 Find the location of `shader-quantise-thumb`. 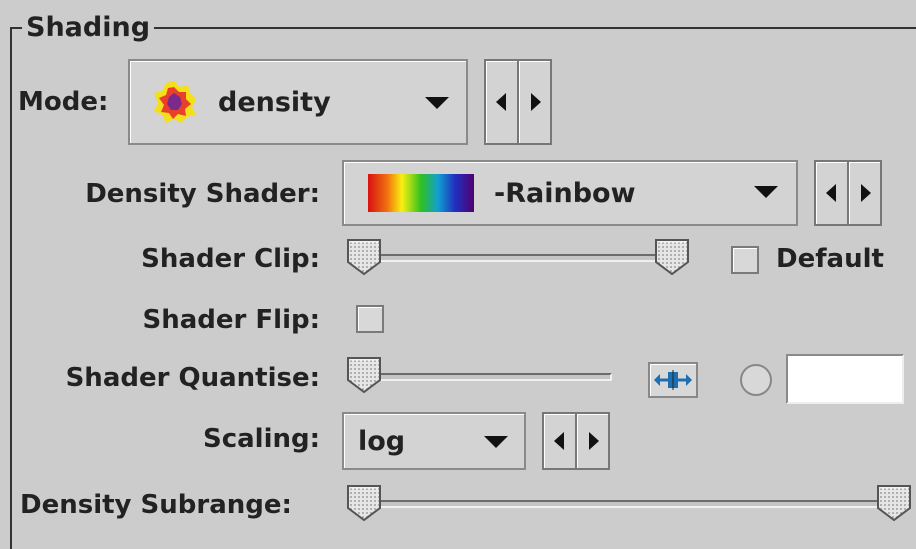

shader-quantise-thumb is located at coordinates (364, 375).